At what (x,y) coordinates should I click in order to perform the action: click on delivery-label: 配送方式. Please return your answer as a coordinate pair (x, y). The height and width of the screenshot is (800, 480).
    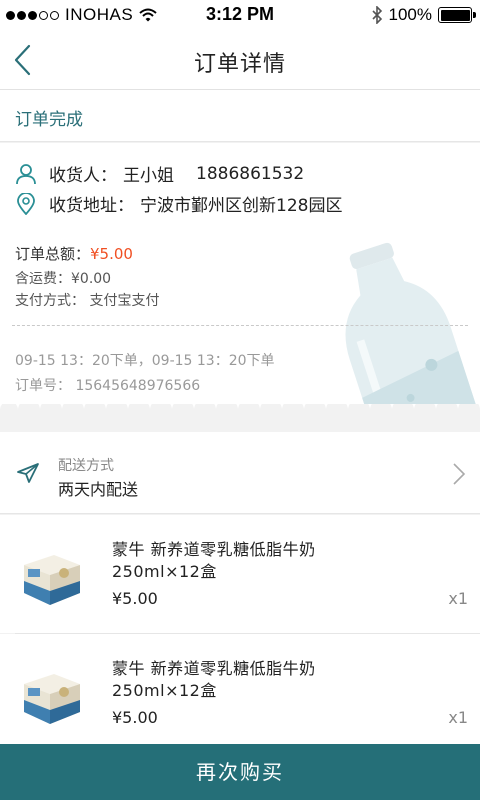
    Looking at the image, I should click on (86, 466).